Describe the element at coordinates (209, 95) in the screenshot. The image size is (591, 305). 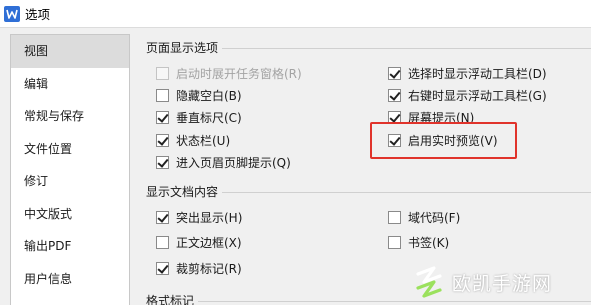
I see `option-label: 隐藏空白(B)` at that location.